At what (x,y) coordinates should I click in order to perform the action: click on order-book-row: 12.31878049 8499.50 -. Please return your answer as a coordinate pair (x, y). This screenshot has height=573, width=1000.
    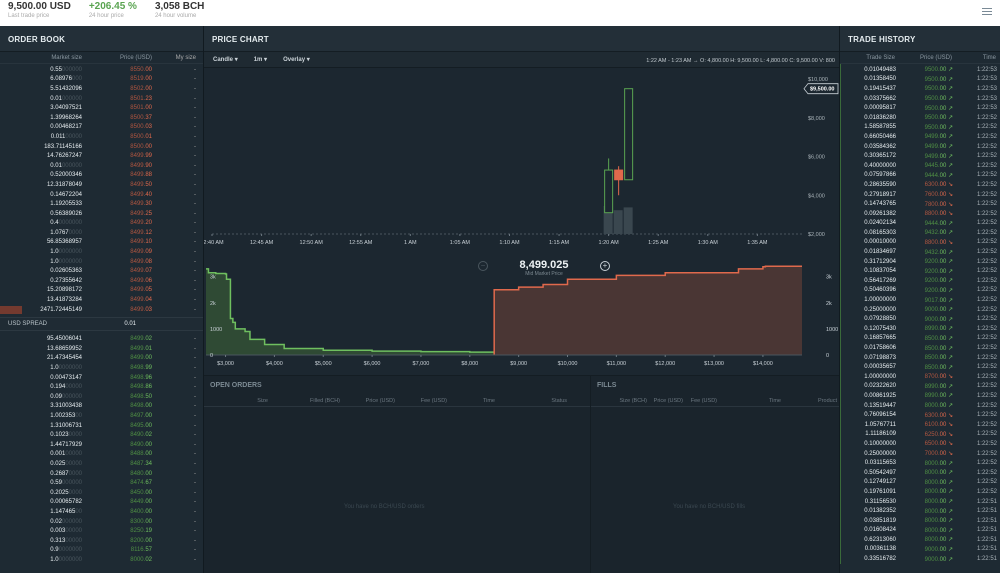
    Looking at the image, I should click on (101, 185).